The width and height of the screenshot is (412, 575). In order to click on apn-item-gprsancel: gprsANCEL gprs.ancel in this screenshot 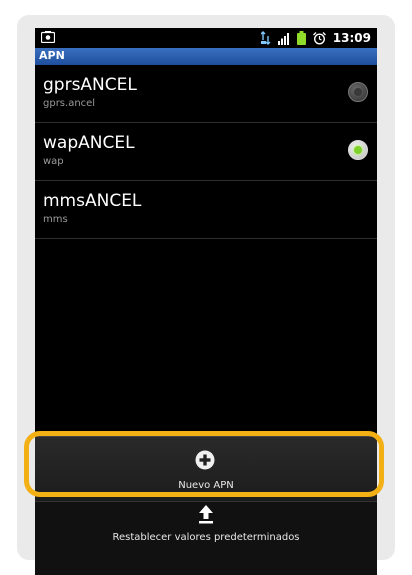, I will do `click(206, 94)`.